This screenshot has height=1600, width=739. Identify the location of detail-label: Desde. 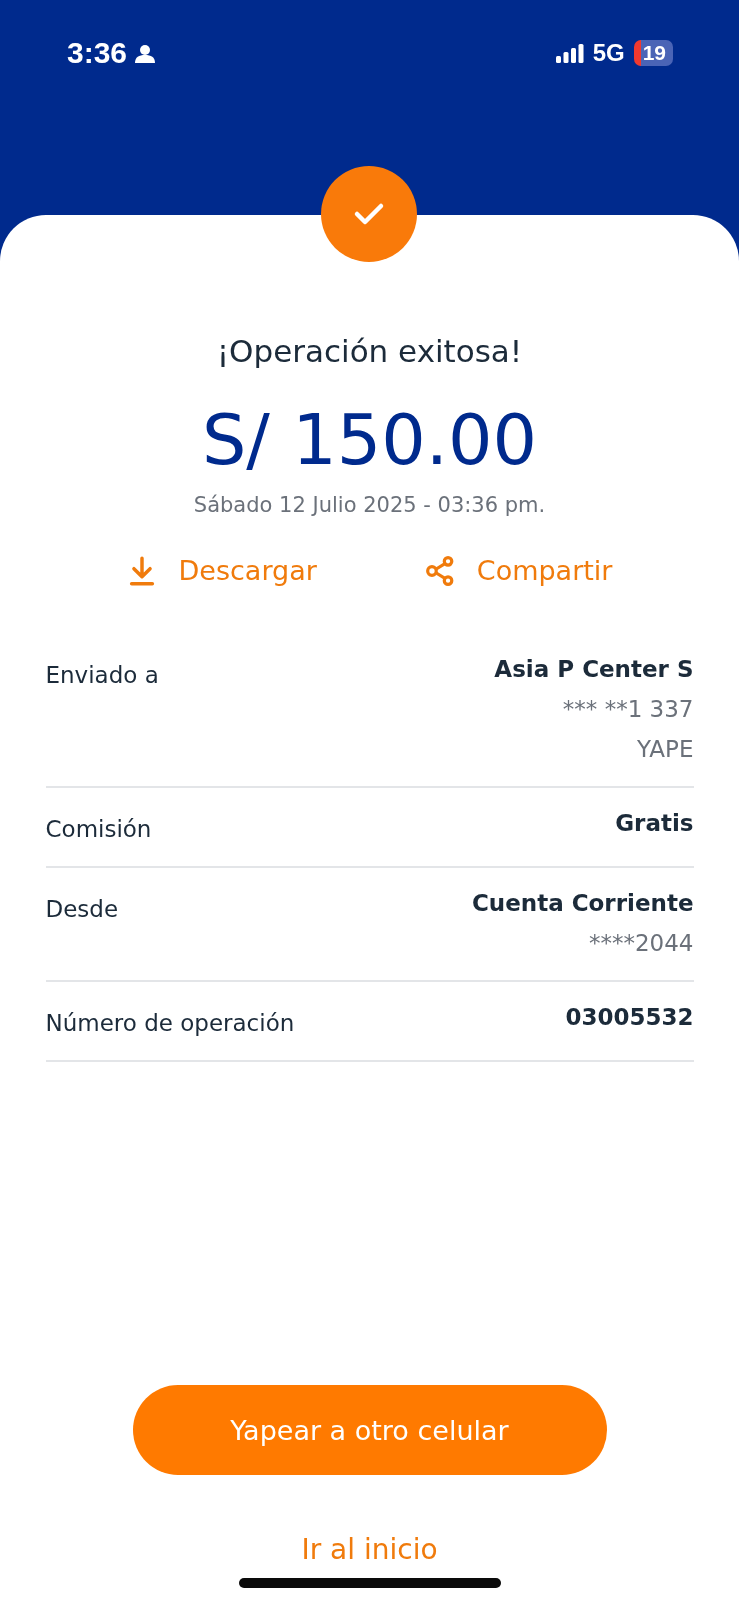
(82, 909).